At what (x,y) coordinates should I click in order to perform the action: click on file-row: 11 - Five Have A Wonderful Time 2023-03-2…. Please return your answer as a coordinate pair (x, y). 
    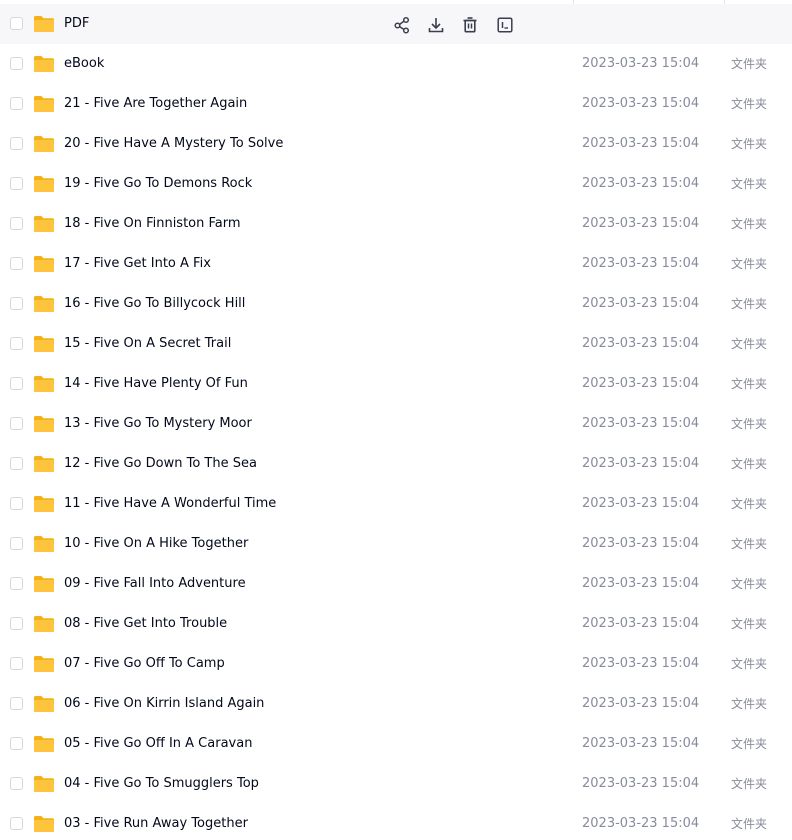
    Looking at the image, I should click on (396, 504).